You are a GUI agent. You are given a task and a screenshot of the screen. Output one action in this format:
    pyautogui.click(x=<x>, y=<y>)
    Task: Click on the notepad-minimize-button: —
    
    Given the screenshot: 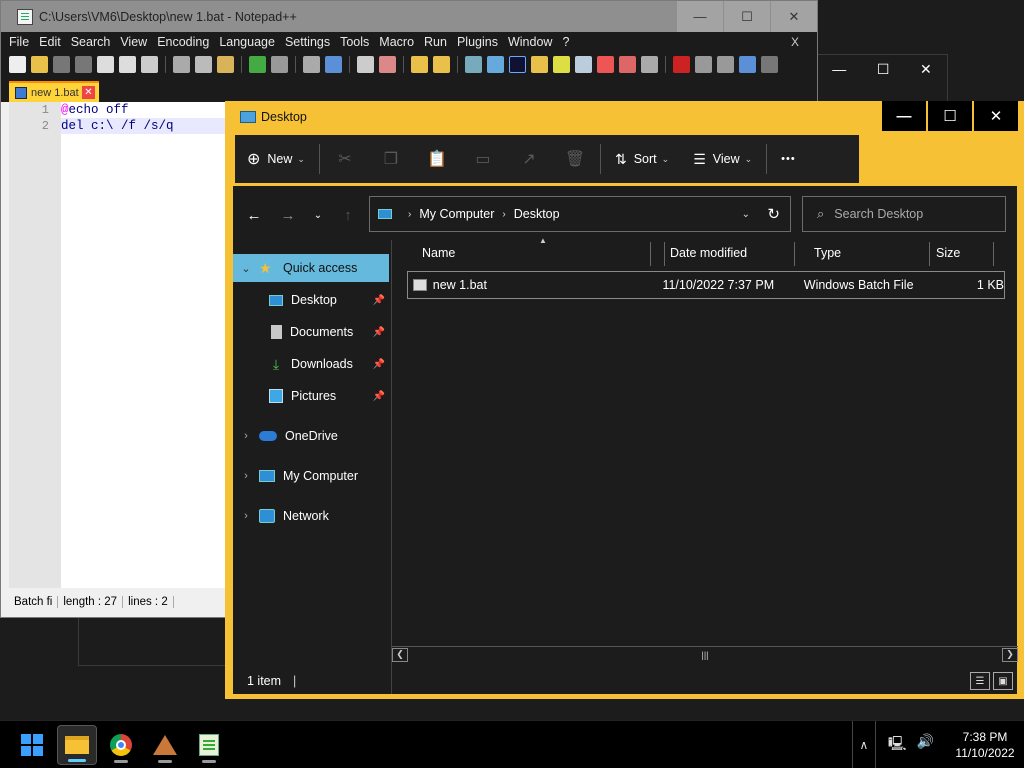 What is the action you would take?
    pyautogui.click(x=700, y=16)
    